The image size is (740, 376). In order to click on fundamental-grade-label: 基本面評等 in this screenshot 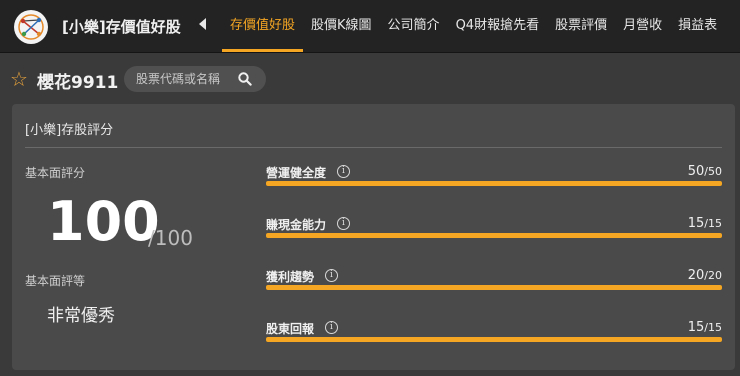, I will do `click(55, 281)`.